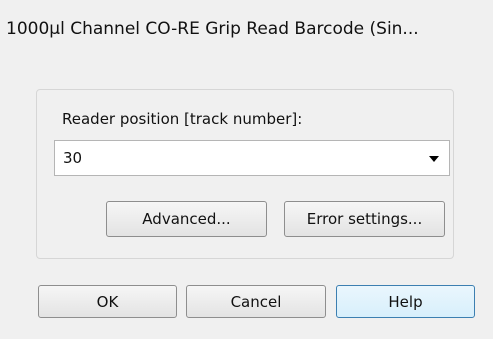 The height and width of the screenshot is (339, 493). Describe the element at coordinates (107, 301) in the screenshot. I see `ok-button: OK` at that location.